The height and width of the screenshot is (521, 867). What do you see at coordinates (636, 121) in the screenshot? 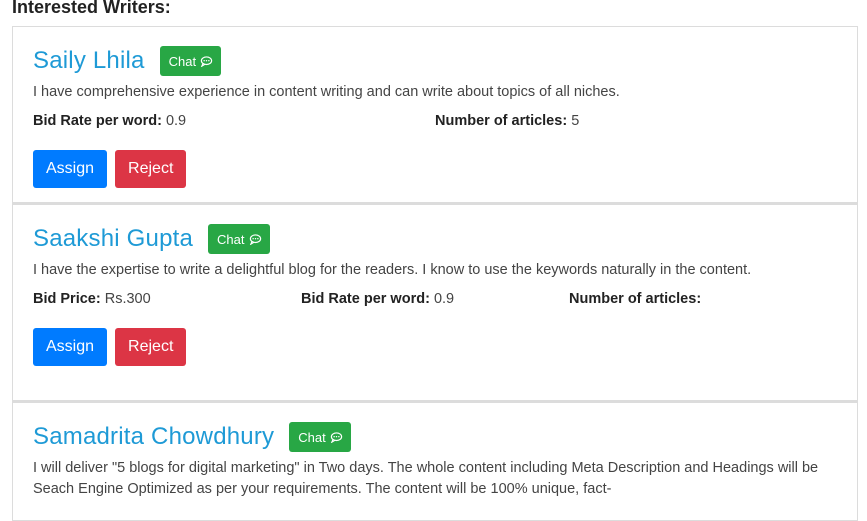
I see `articles-field: Number of articles: 5` at bounding box center [636, 121].